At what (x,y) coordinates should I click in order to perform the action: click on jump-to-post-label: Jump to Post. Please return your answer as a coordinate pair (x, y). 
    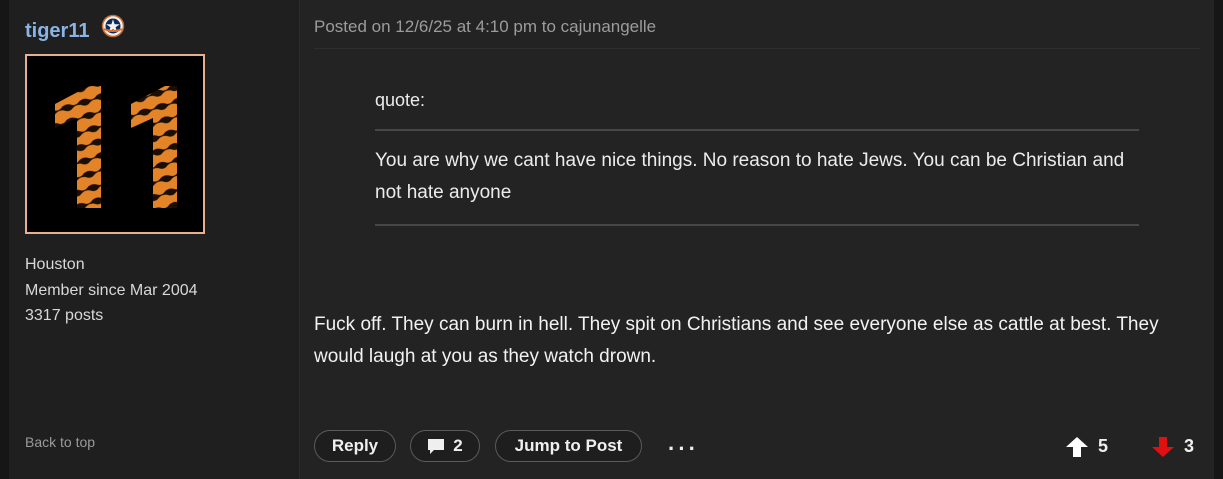
    Looking at the image, I should click on (568, 445).